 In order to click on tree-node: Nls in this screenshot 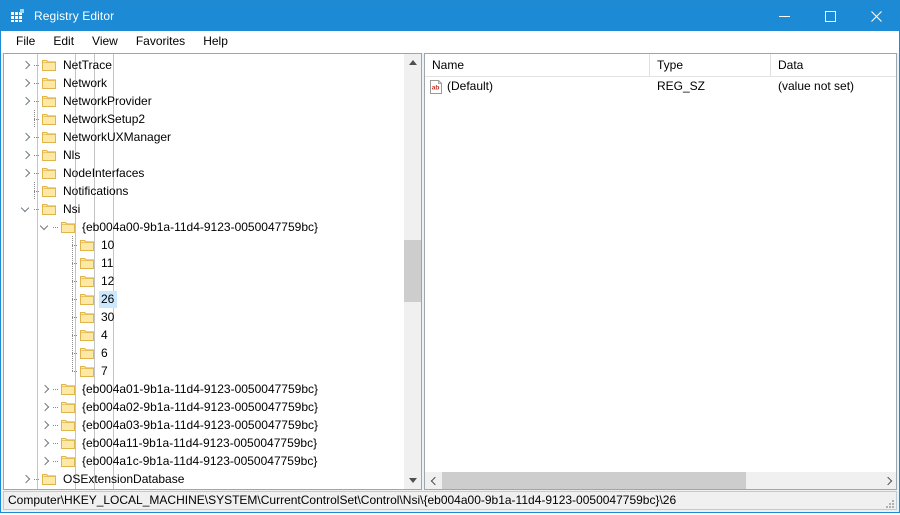, I will do `click(203, 155)`.